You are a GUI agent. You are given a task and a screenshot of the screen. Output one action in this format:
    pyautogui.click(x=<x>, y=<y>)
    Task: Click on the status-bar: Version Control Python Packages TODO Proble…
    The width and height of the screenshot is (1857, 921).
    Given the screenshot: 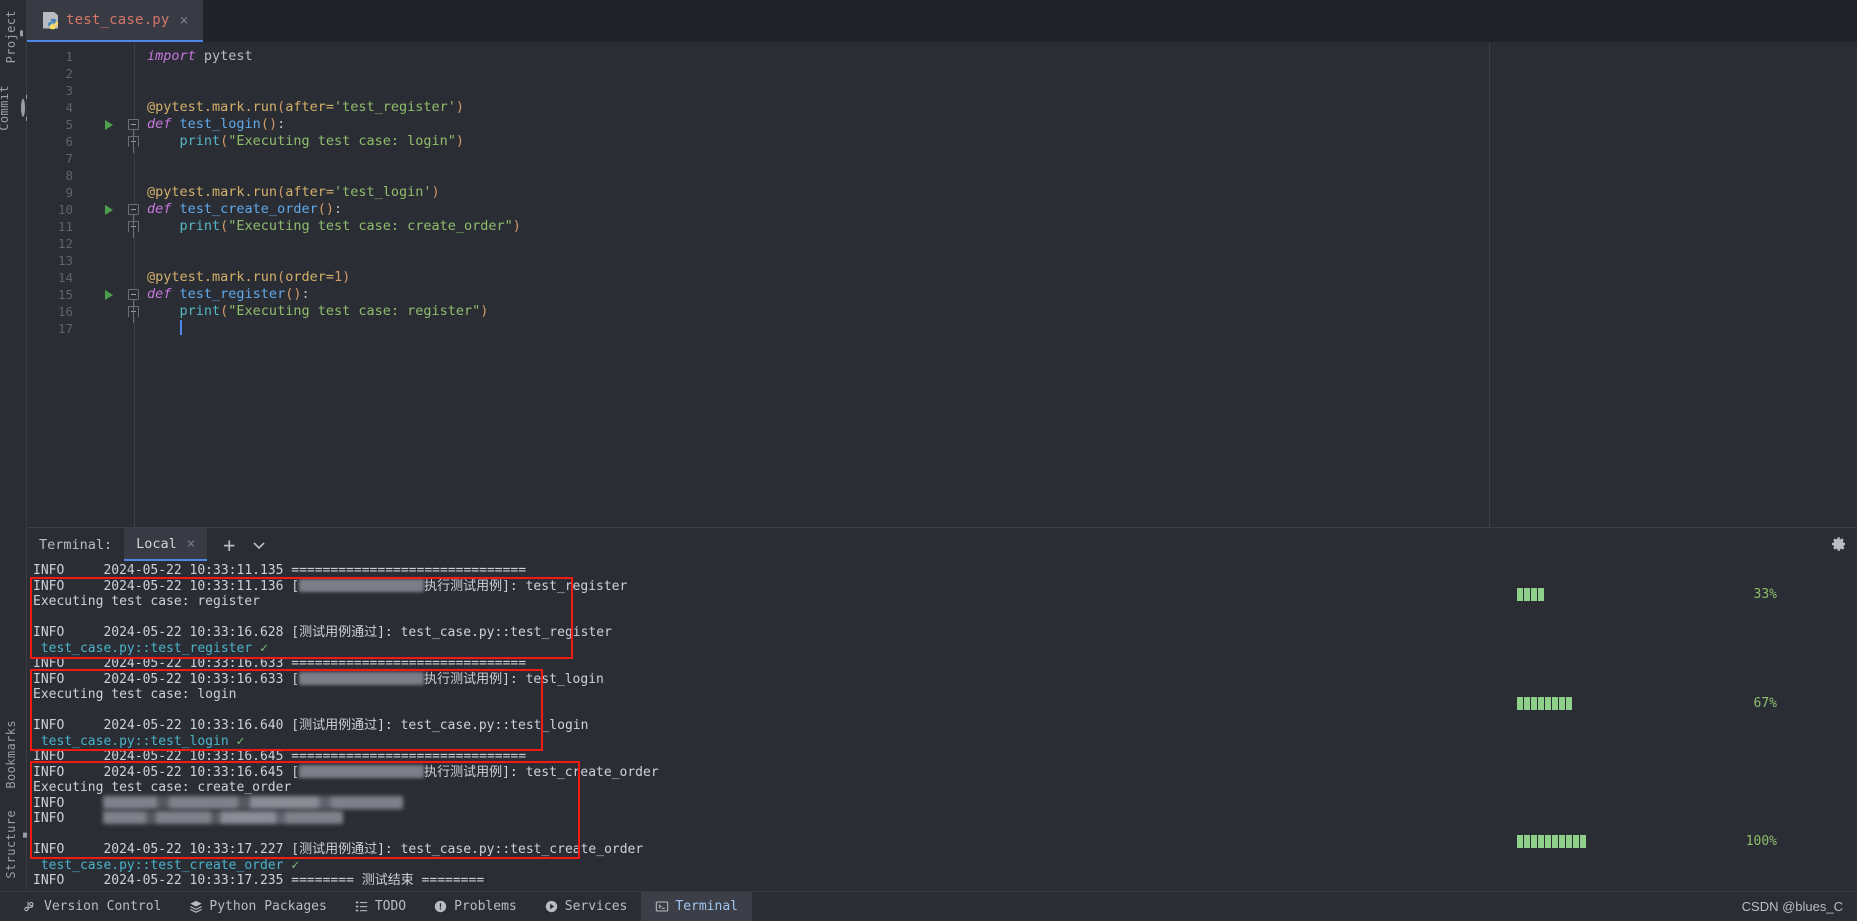 What is the action you would take?
    pyautogui.click(x=928, y=906)
    